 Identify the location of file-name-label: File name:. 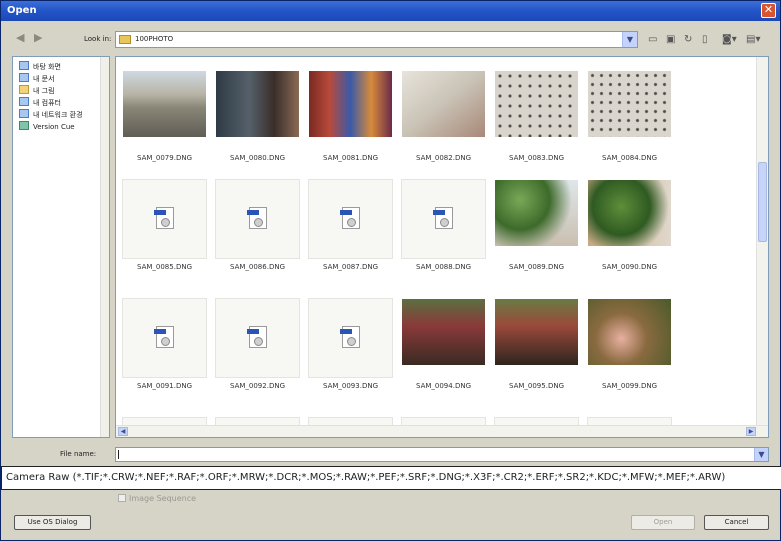
(78, 454).